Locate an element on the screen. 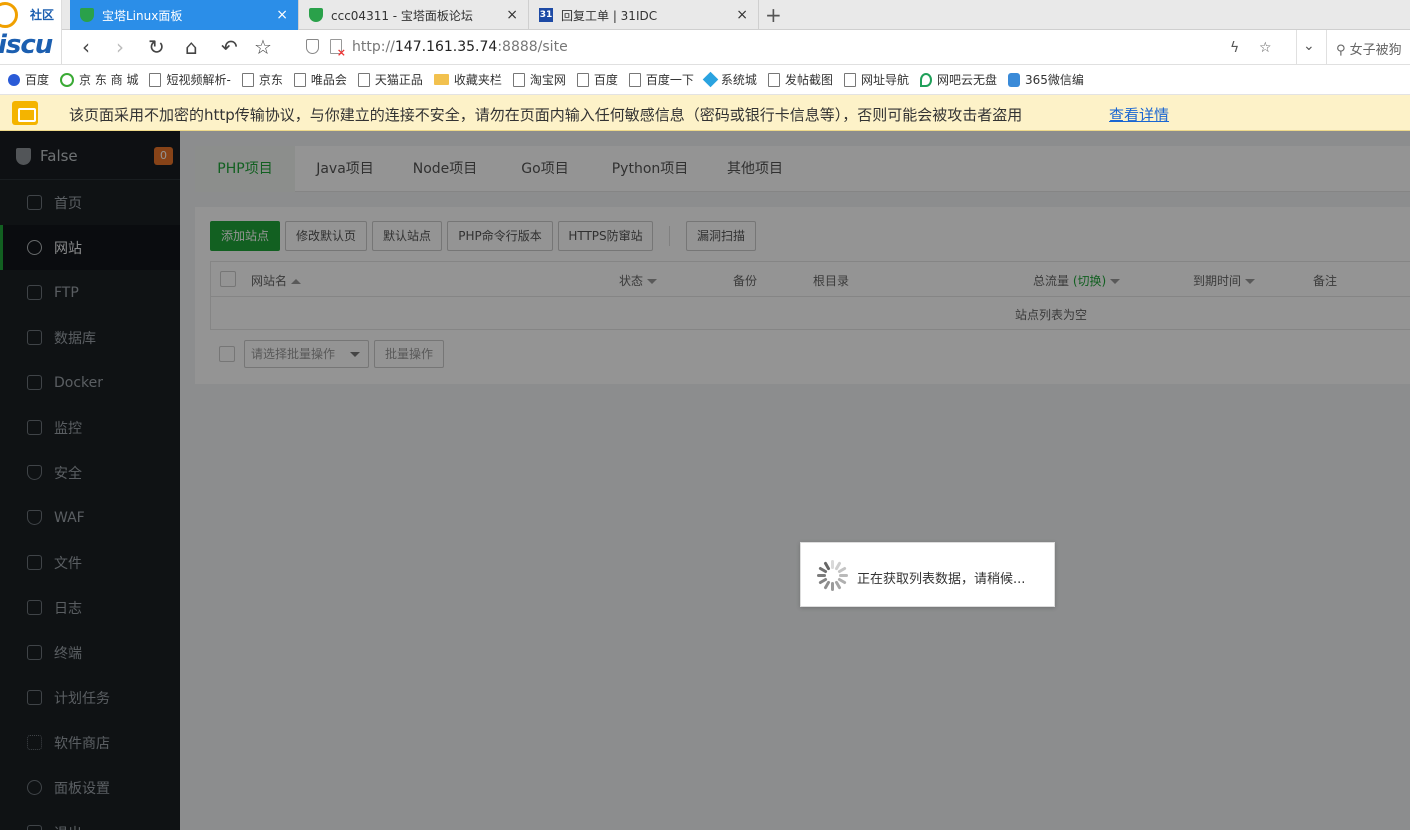  bookmark-item: 网址导航 is located at coordinates (876, 79).